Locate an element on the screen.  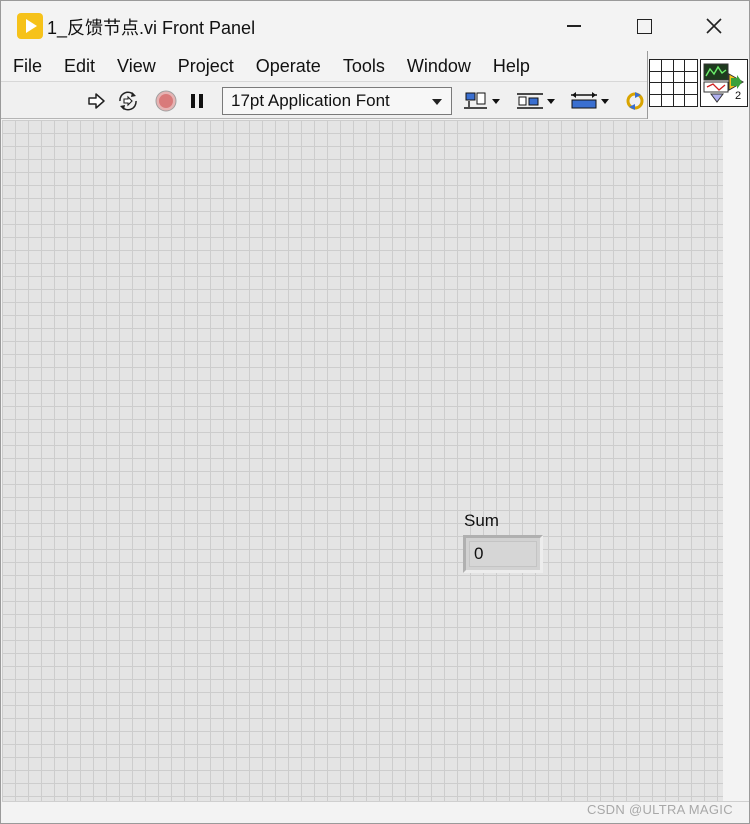
abort-icon is located at coordinates (166, 101).